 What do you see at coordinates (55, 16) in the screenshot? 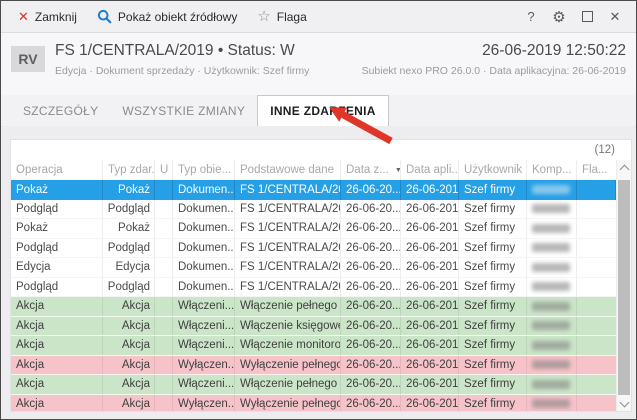
I see `close-document-label: Zamknij` at bounding box center [55, 16].